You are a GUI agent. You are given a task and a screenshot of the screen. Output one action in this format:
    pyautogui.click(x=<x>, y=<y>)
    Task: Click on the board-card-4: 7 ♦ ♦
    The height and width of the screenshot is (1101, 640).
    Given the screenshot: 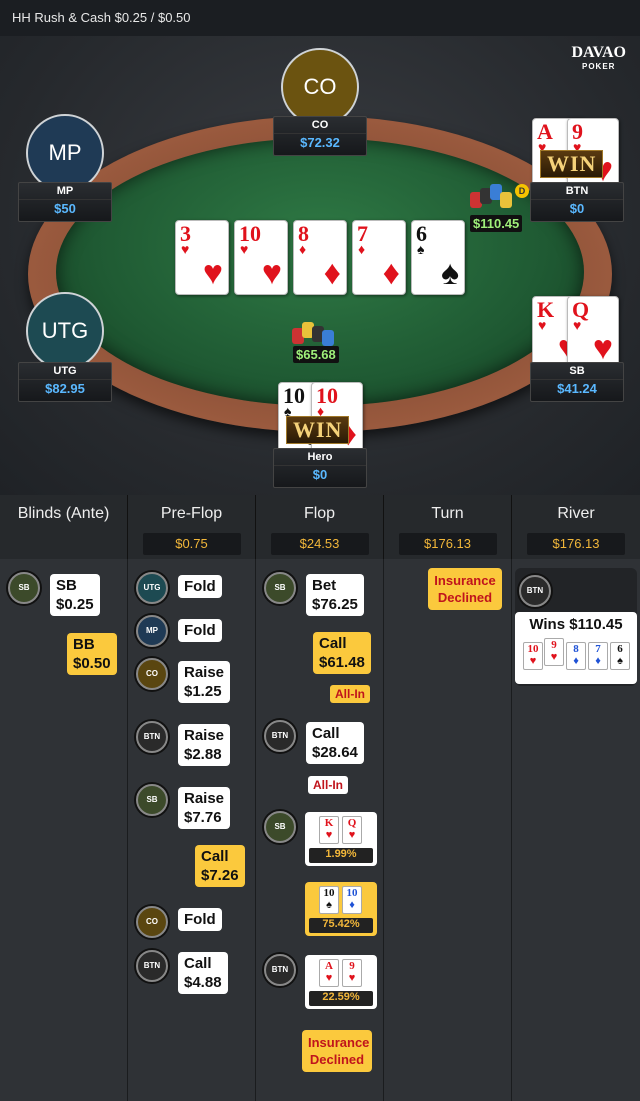 What is the action you would take?
    pyautogui.click(x=379, y=257)
    